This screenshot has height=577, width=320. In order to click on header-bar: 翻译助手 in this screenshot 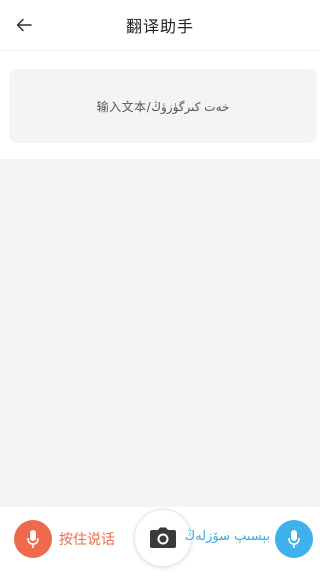, I will do `click(160, 25)`.